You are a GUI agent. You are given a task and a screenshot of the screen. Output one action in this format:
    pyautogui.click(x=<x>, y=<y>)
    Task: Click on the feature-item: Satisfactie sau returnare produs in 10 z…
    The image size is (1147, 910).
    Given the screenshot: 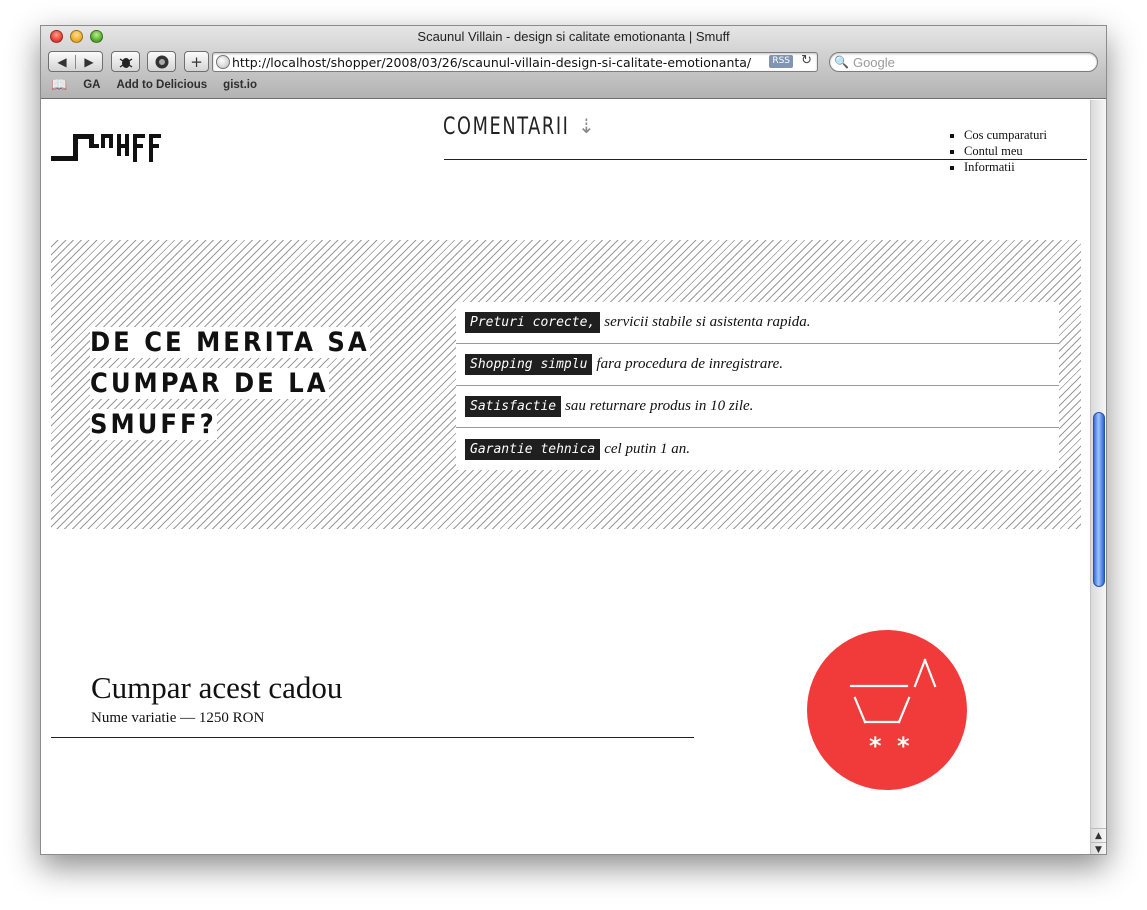 What is the action you would take?
    pyautogui.click(x=757, y=407)
    